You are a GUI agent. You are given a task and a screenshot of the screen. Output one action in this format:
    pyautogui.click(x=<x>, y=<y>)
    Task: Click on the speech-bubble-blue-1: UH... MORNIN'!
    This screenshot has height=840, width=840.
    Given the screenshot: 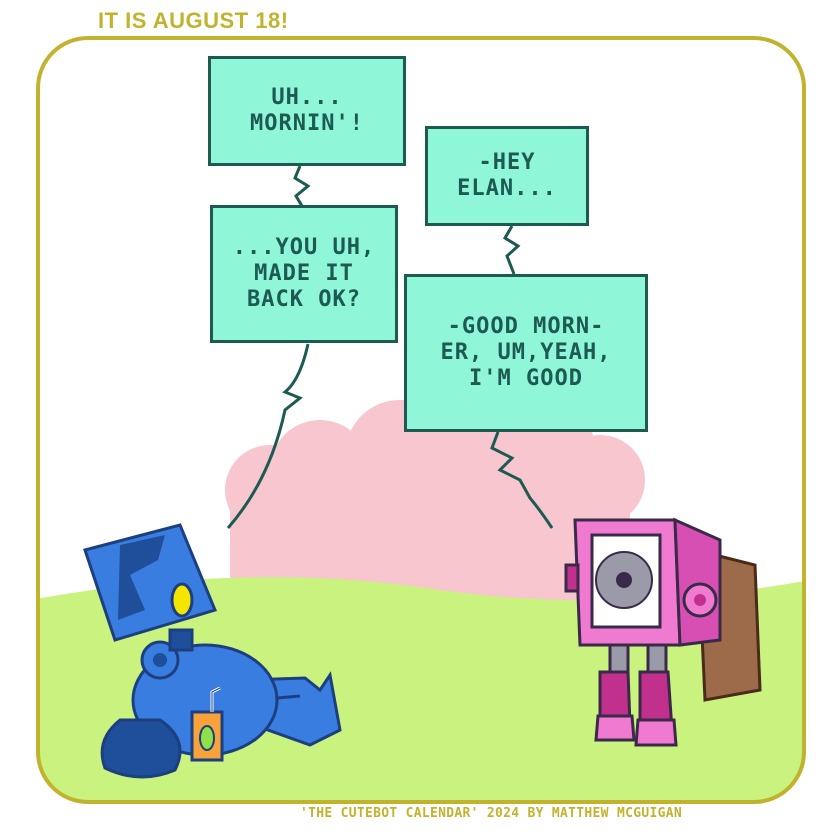 What is the action you would take?
    pyautogui.click(x=307, y=111)
    